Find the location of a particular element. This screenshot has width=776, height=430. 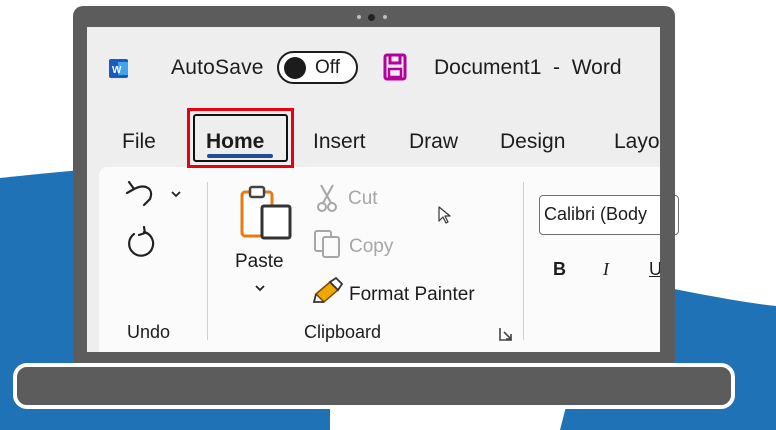

tab-insert: Insert is located at coordinates (339, 142).